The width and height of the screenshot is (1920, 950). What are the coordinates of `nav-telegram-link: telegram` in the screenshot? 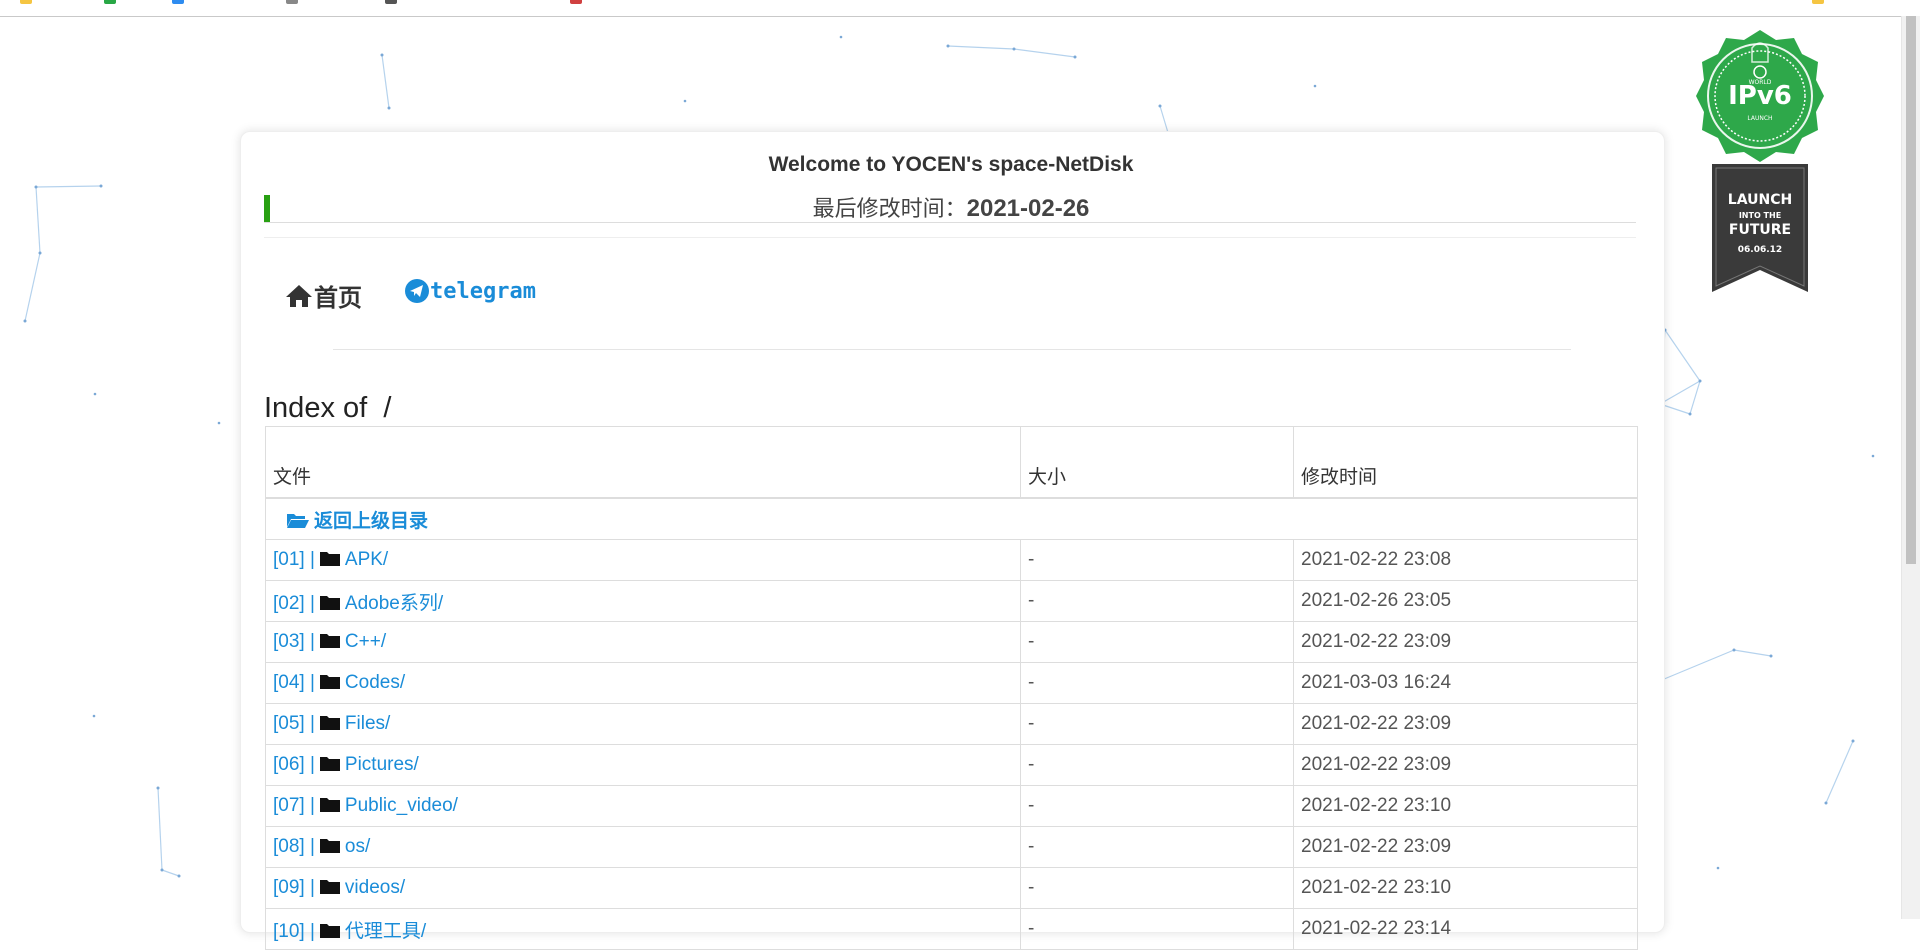 It's located at (470, 291).